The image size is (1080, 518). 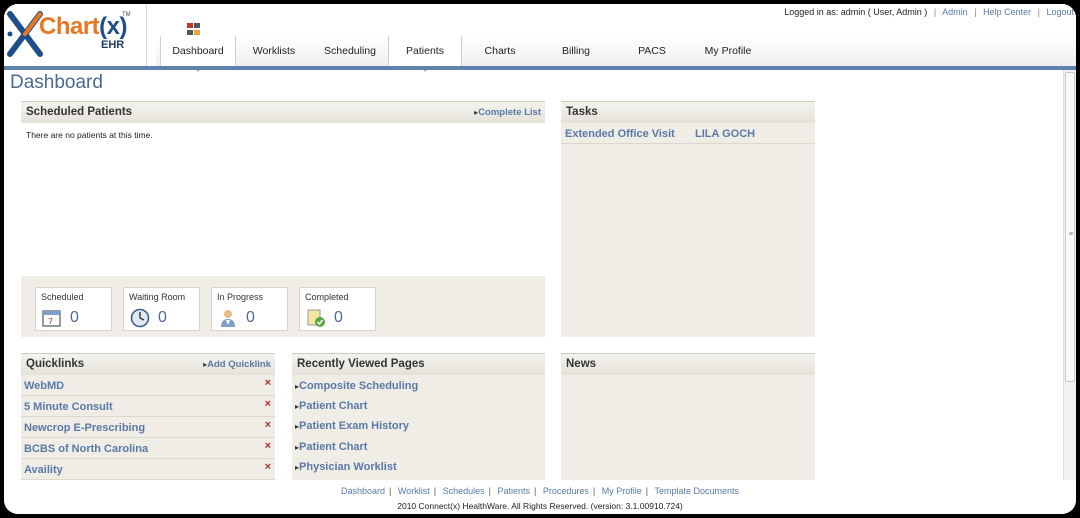 I want to click on app-logo: Chart(x) TM EHR, so click(x=75, y=36).